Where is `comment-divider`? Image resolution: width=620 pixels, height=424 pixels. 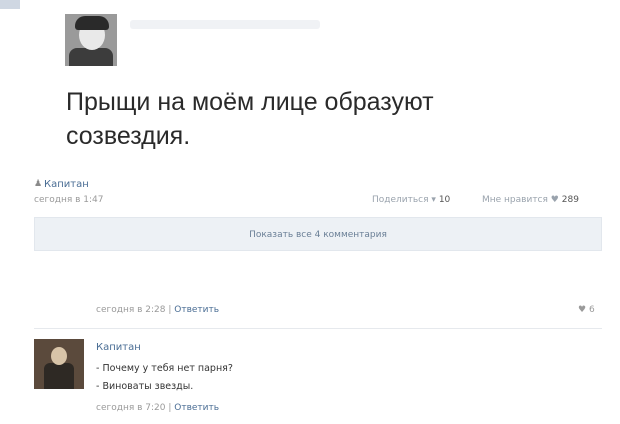 comment-divider is located at coordinates (318, 328).